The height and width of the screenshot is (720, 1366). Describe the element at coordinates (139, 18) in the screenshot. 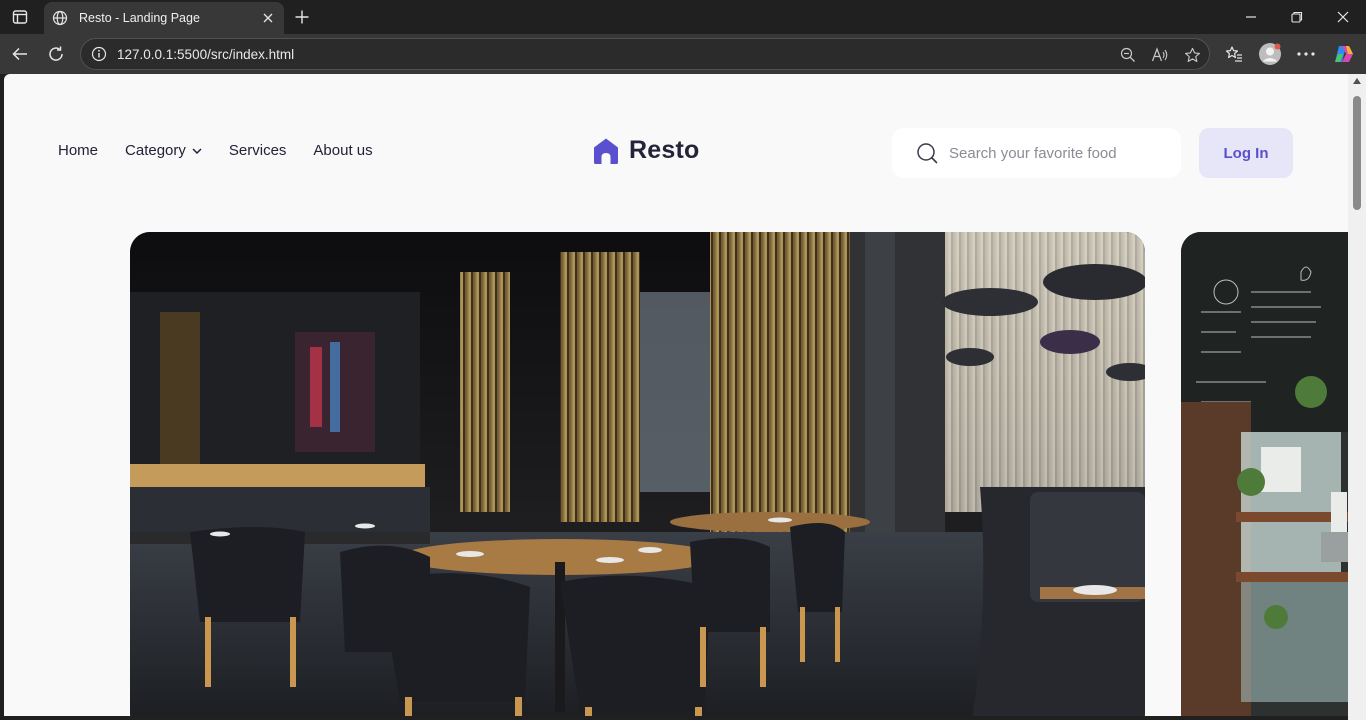

I see `tab-title: Resto - Landing Page` at that location.